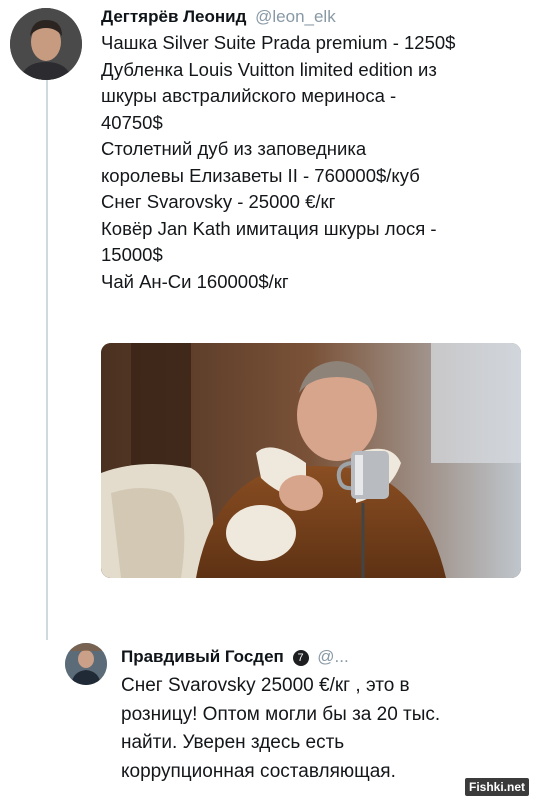 The height and width of the screenshot is (800, 535). Describe the element at coordinates (132, 122) in the screenshot. I see `tweet-line: 40750$` at that location.